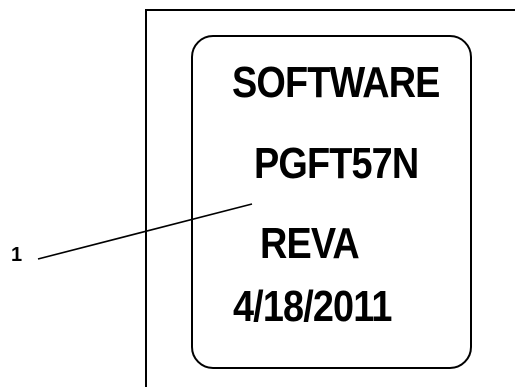 The image size is (515, 387). I want to click on label-line-revision: REVA, so click(310, 243).